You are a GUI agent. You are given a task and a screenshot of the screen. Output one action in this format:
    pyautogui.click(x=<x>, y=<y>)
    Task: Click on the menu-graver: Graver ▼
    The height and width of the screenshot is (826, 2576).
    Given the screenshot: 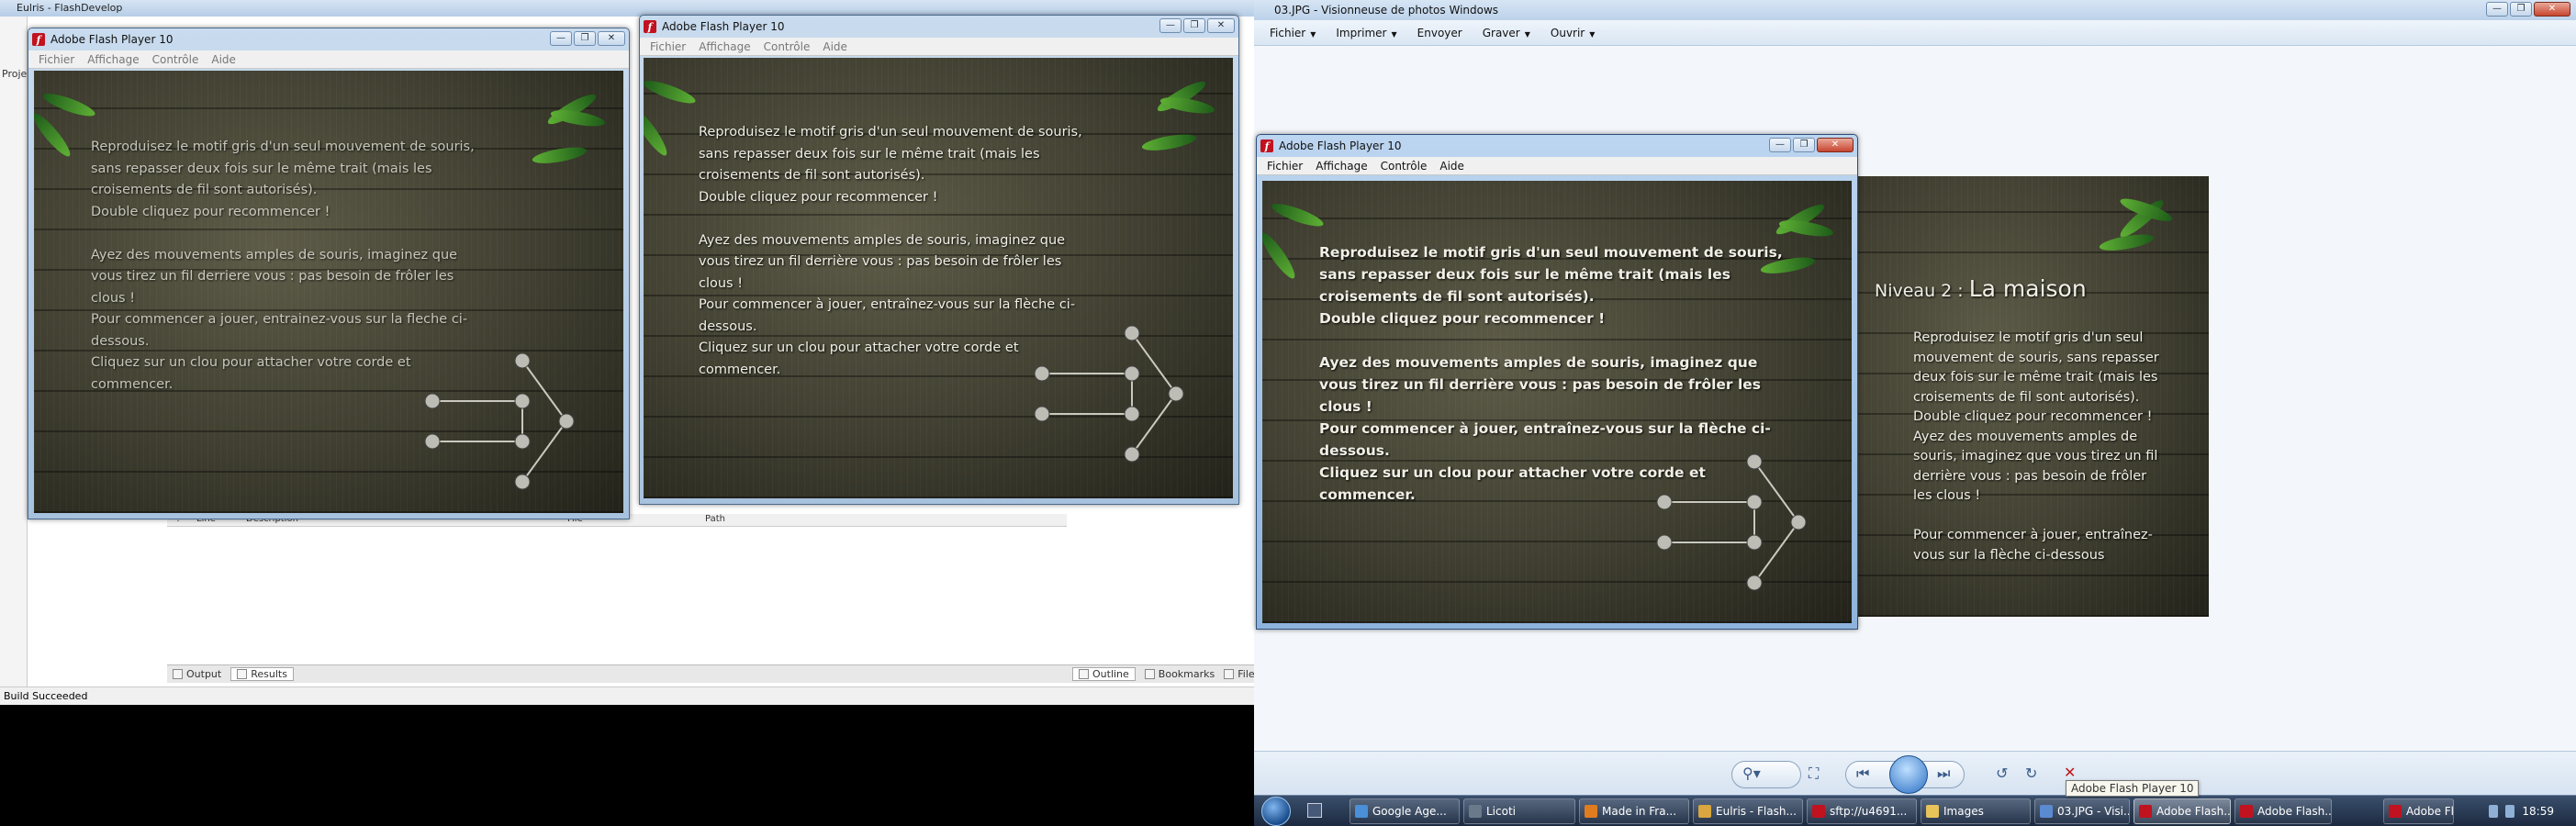 What is the action you would take?
    pyautogui.click(x=1506, y=33)
    